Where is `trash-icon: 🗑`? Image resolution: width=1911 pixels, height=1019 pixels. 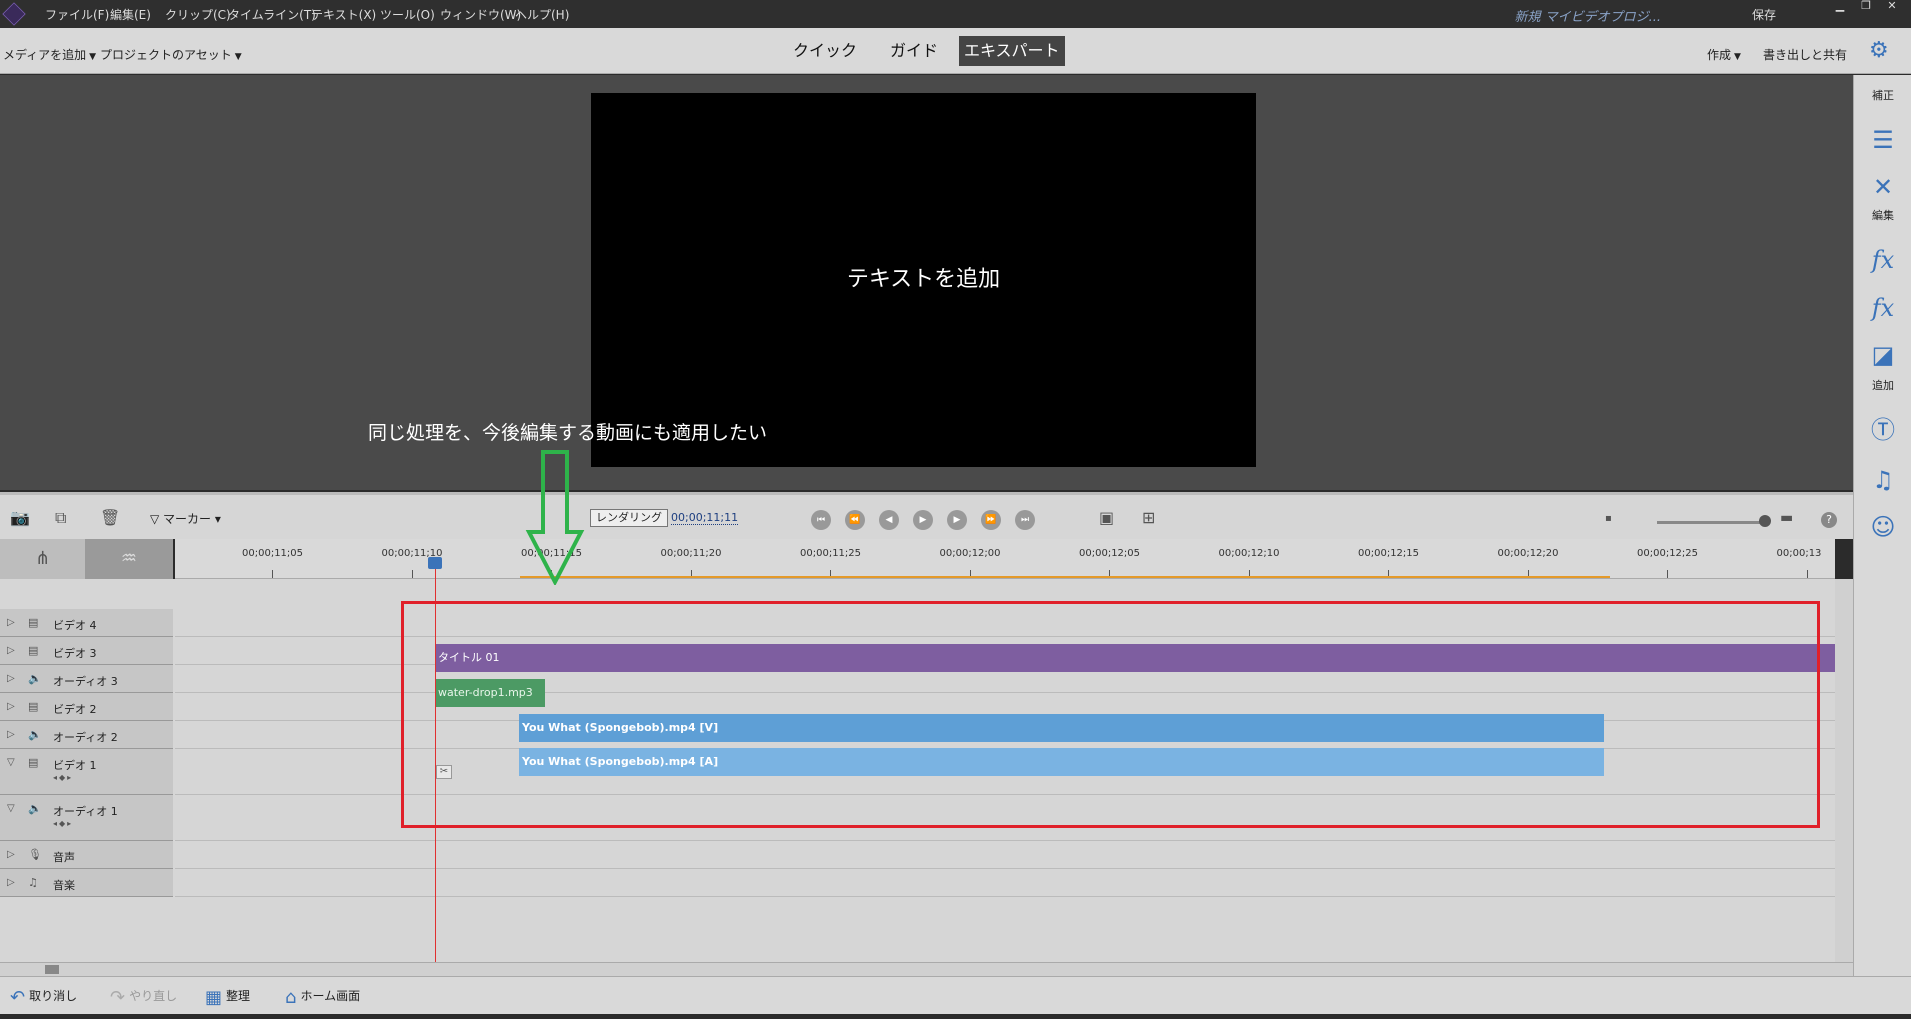 trash-icon: 🗑 is located at coordinates (110, 517).